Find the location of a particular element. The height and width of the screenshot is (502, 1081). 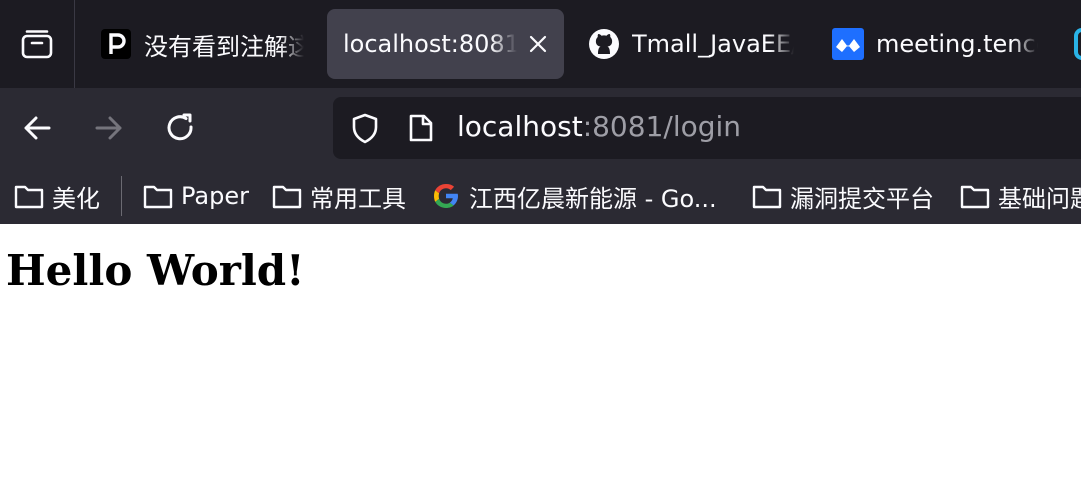

bookmark-folder-meihua: 美化 is located at coordinates (57, 196).